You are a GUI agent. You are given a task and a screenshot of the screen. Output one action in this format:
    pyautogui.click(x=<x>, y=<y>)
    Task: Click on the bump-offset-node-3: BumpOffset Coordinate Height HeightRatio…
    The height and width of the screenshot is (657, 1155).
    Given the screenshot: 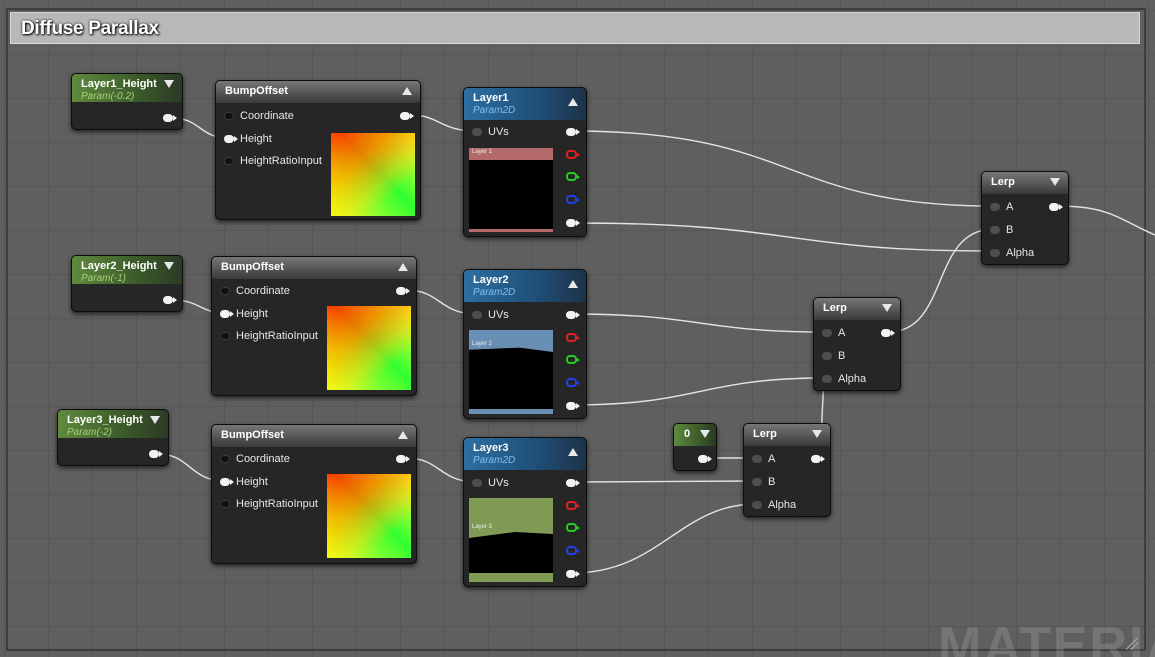 What is the action you would take?
    pyautogui.click(x=314, y=494)
    